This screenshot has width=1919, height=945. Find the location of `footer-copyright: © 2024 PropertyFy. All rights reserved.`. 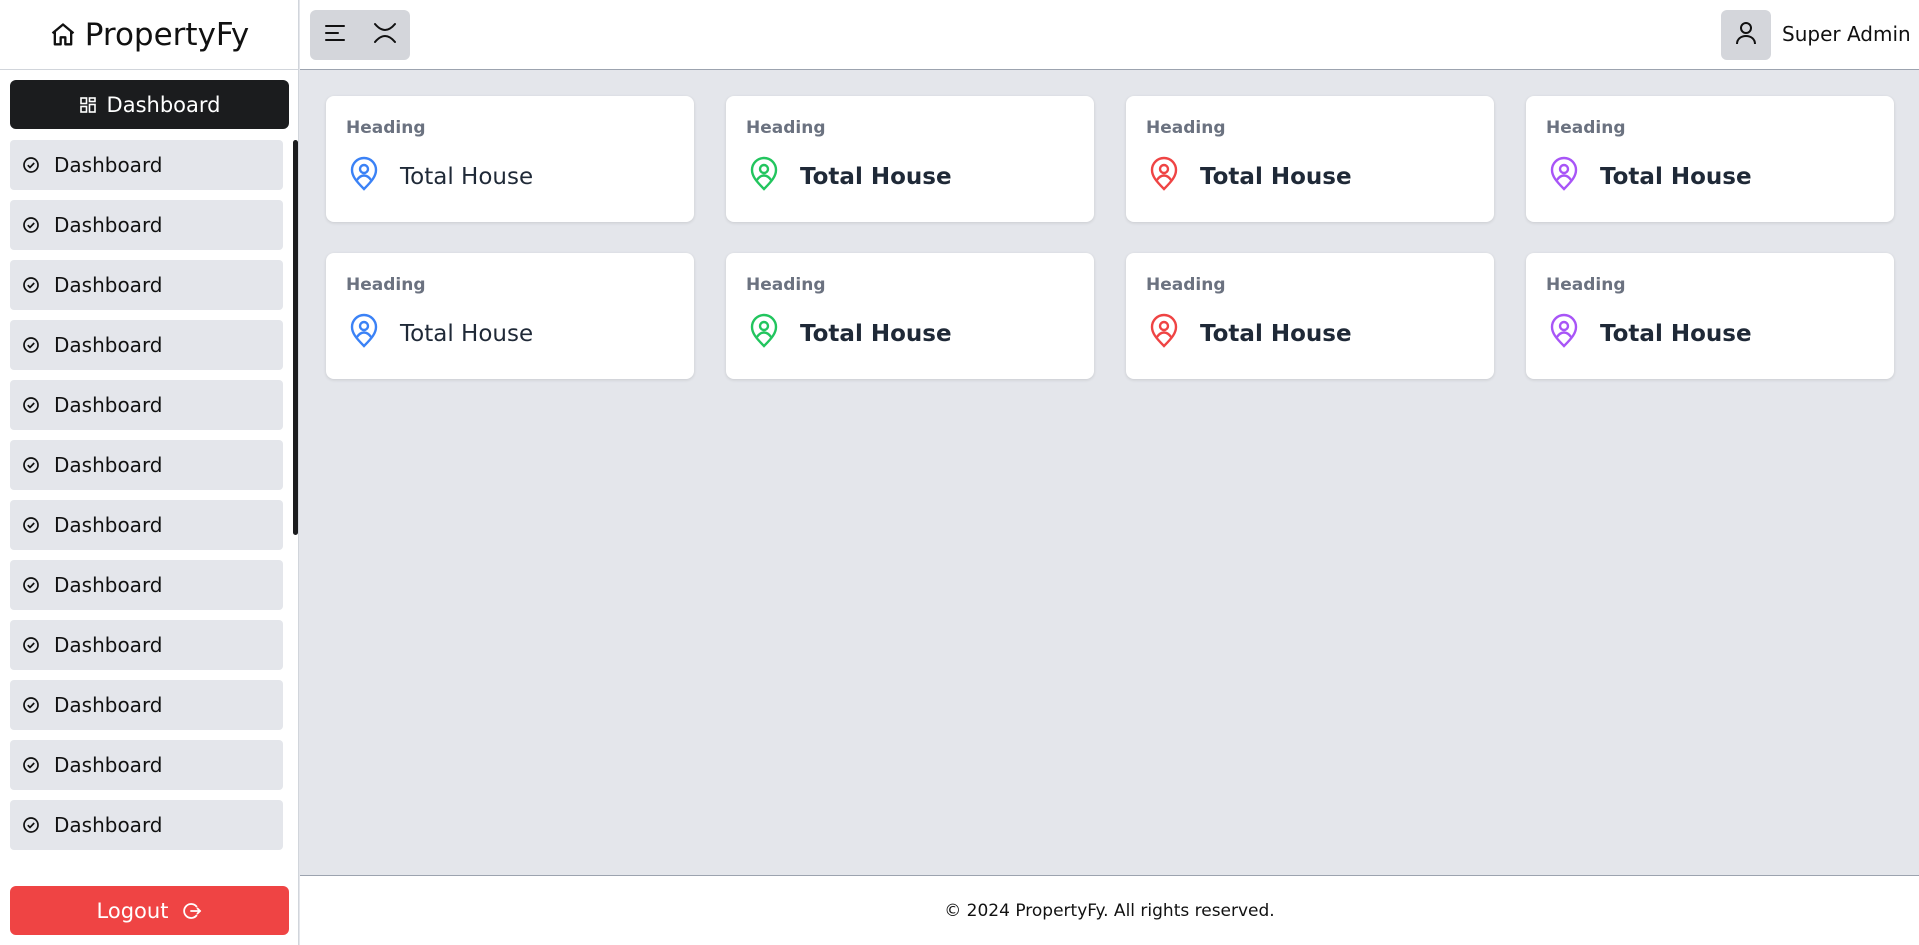

footer-copyright: © 2024 PropertyFy. All rights reserved. is located at coordinates (1109, 910).